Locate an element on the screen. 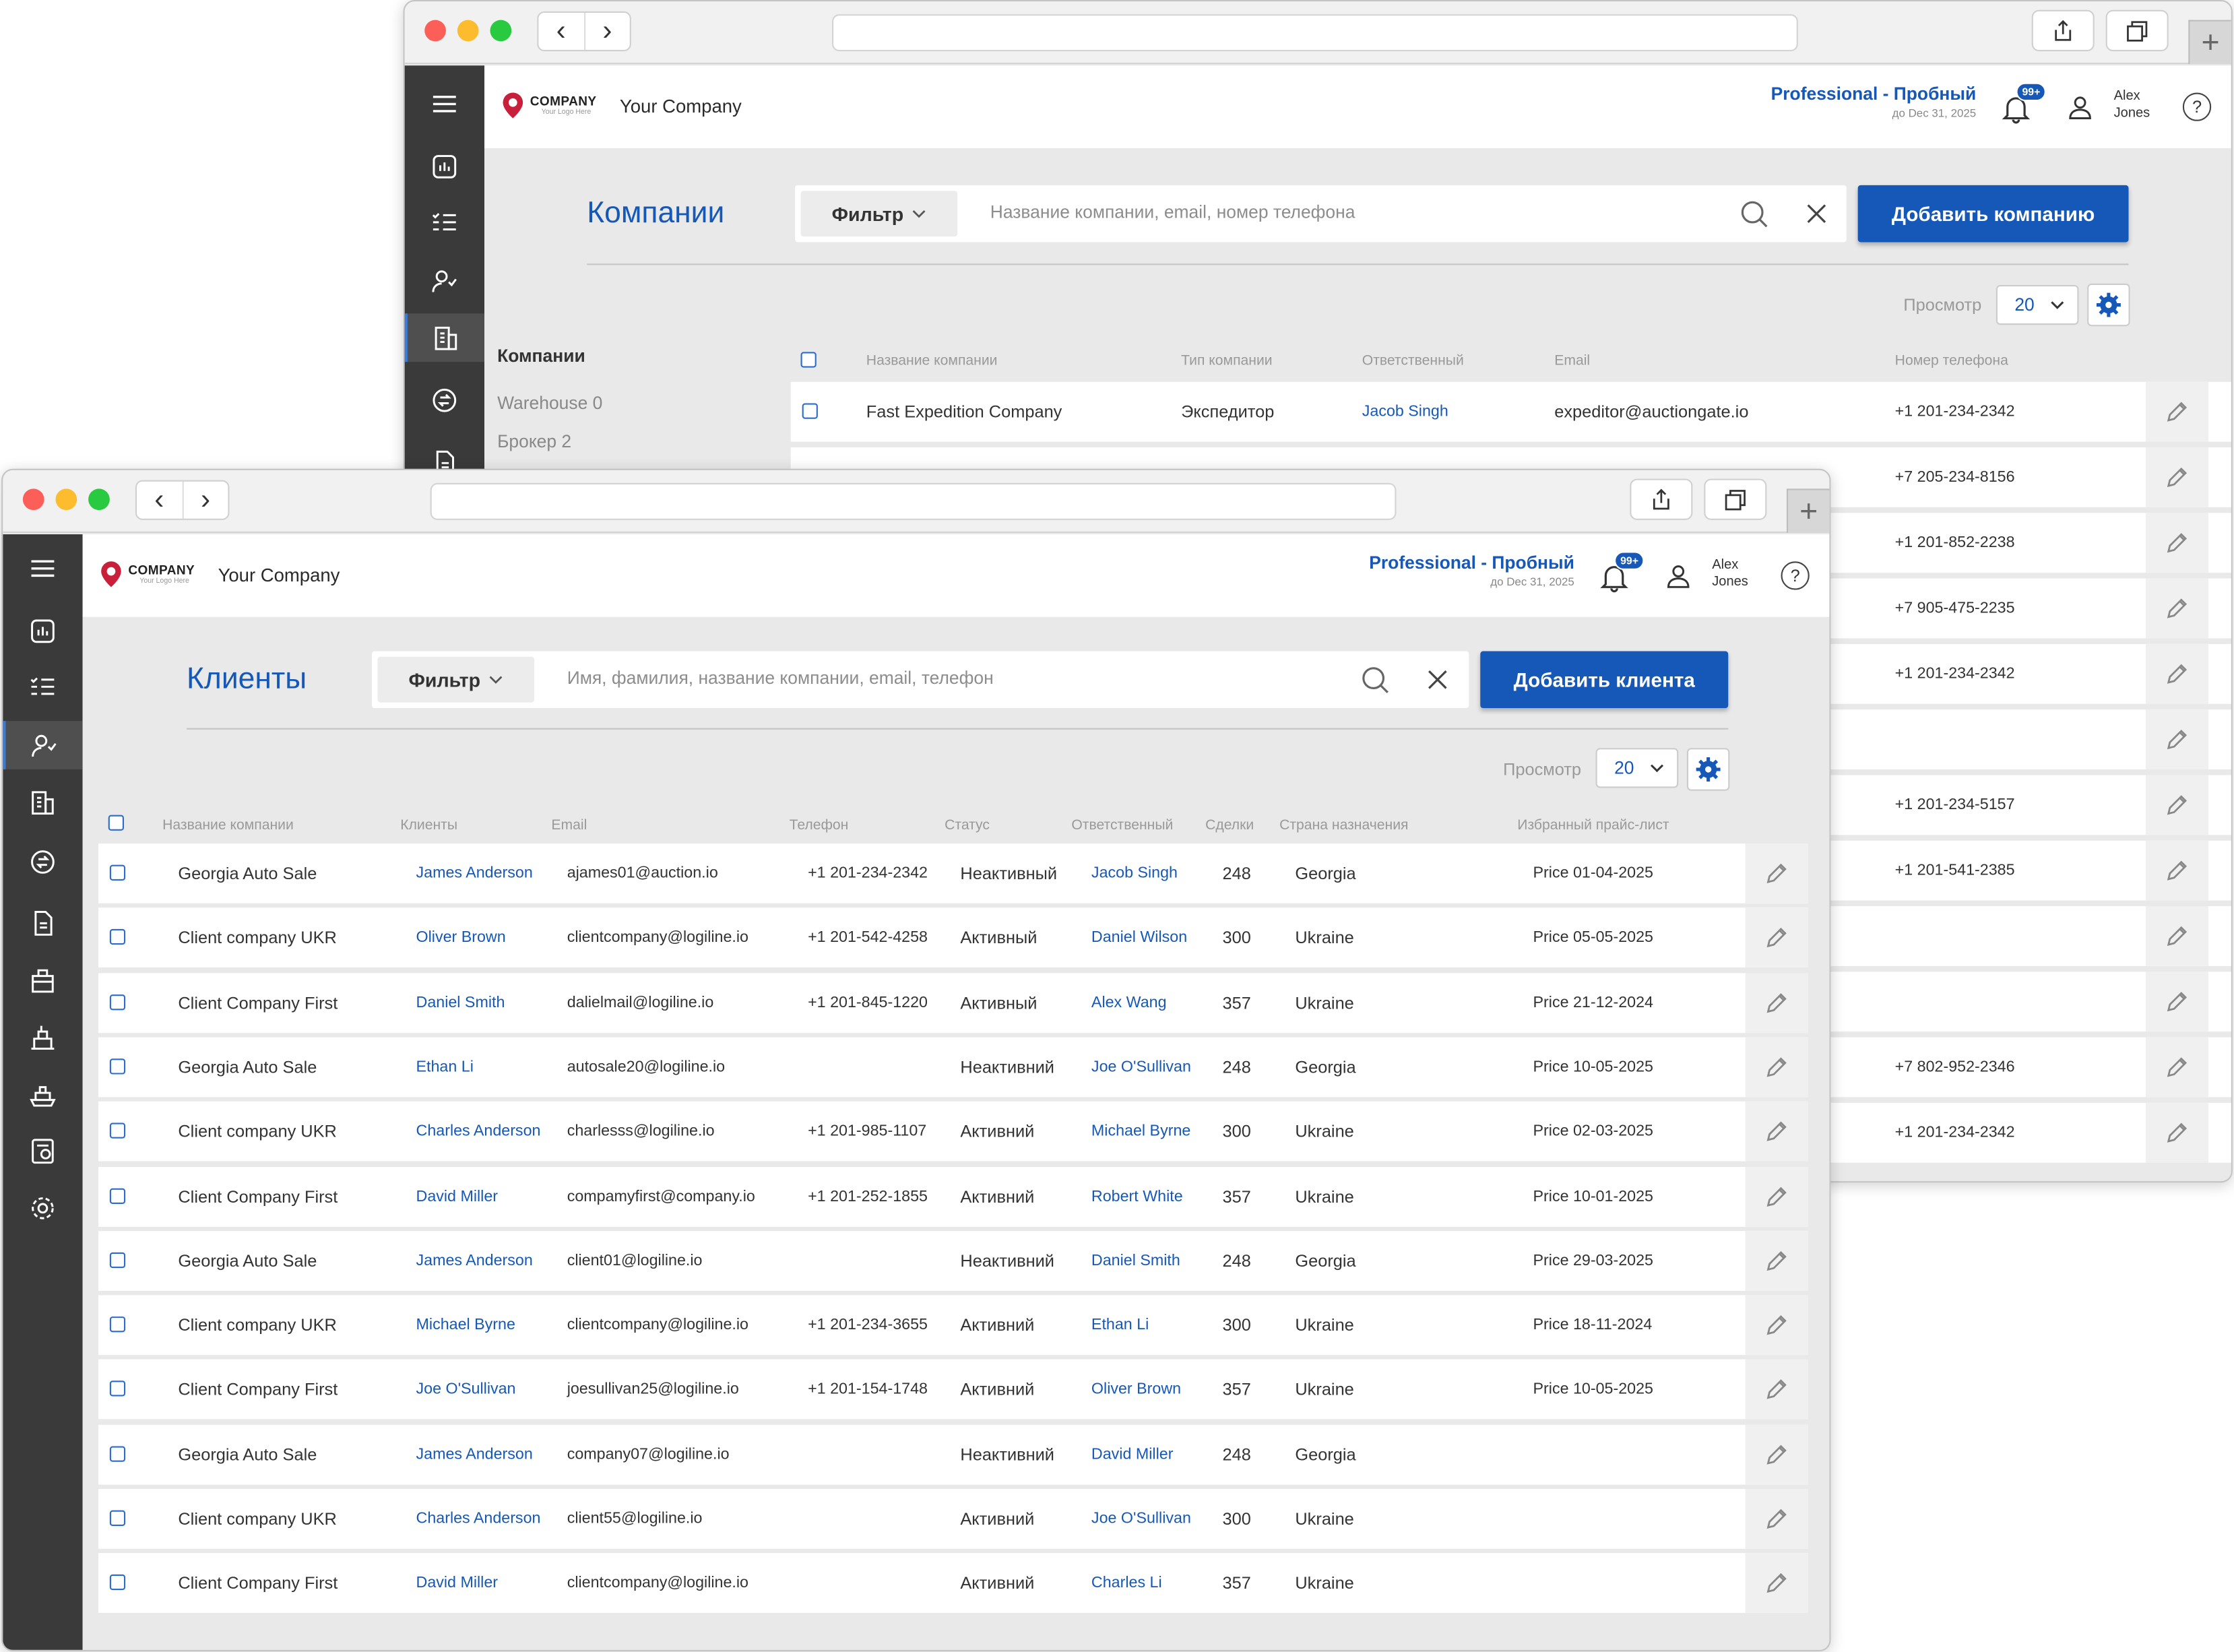 Image resolution: width=2234 pixels, height=1652 pixels. manager-link: Daniel Smith is located at coordinates (1135, 1260).